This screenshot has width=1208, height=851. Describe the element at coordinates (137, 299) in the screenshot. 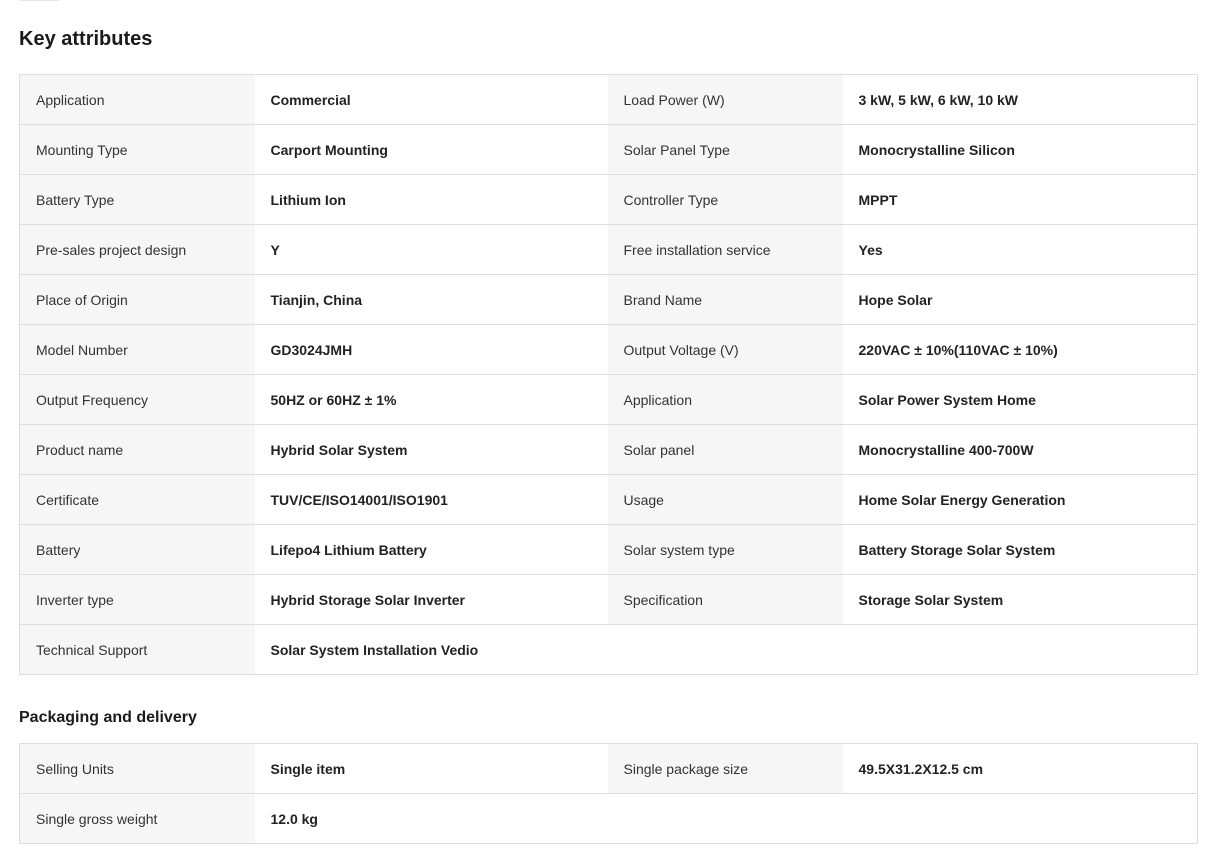

I see `attribute-label: Place of Origin` at that location.